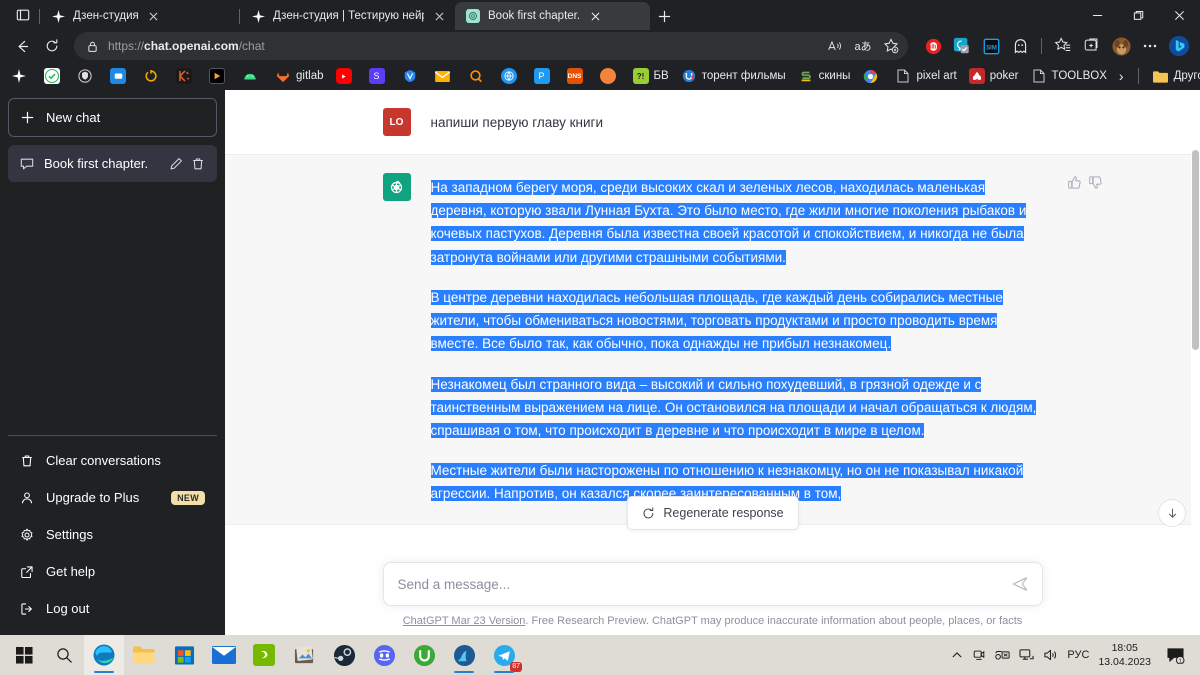 This screenshot has width=1200, height=675. What do you see at coordinates (344, 655) in the screenshot?
I see `taskbar-app-steam` at bounding box center [344, 655].